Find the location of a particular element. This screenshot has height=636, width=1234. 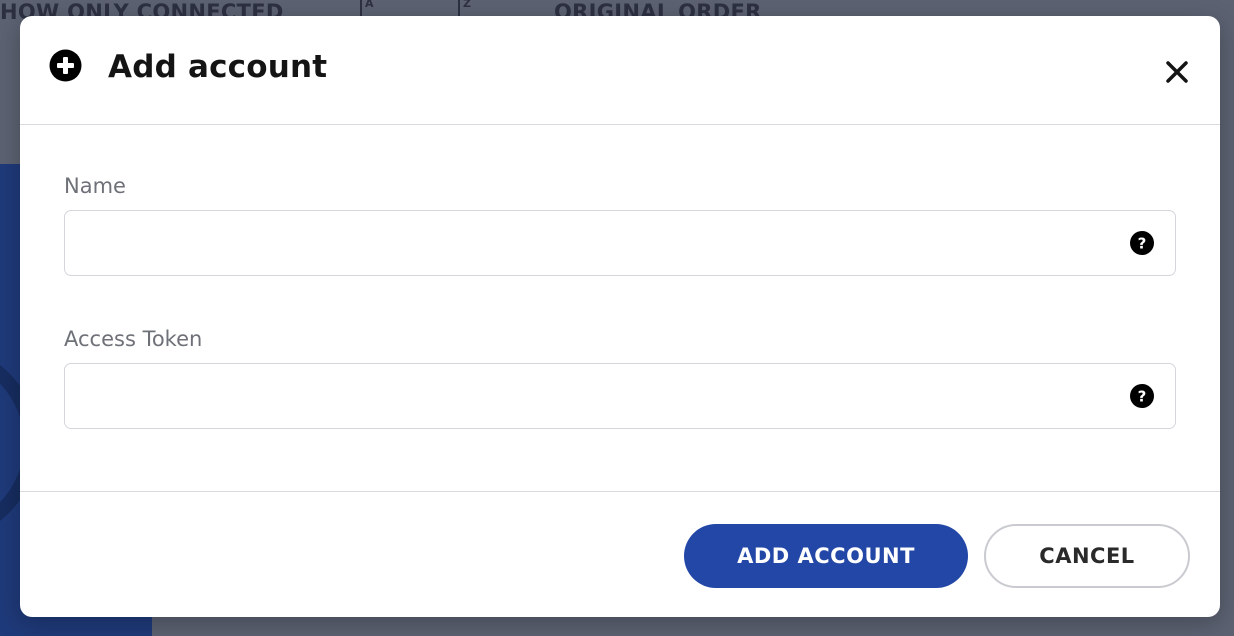

add-account-button: ADD ACCOUNT is located at coordinates (826, 556).